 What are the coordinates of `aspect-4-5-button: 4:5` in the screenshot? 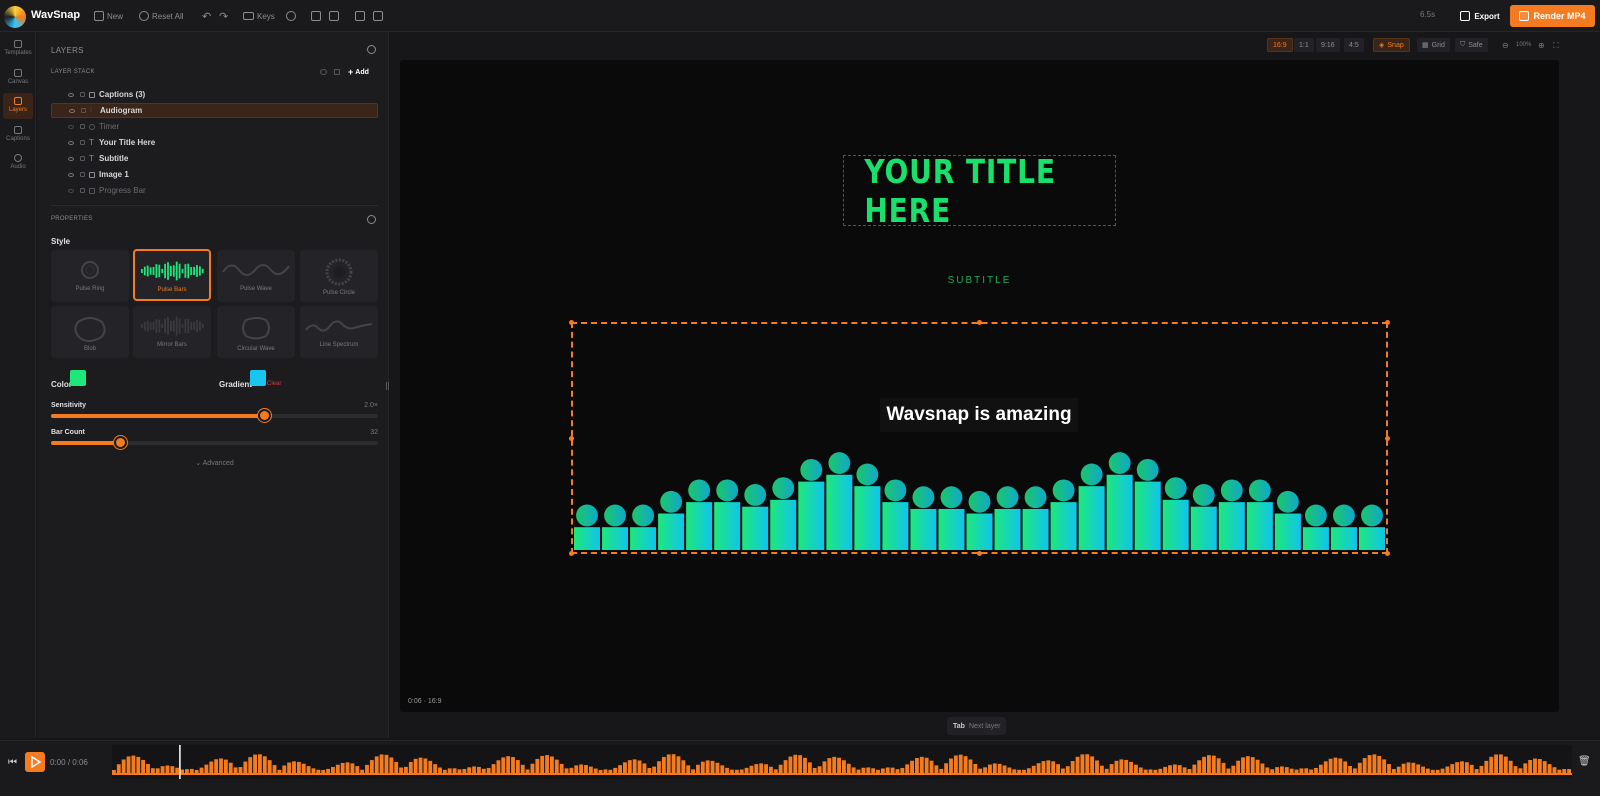 It's located at (1354, 45).